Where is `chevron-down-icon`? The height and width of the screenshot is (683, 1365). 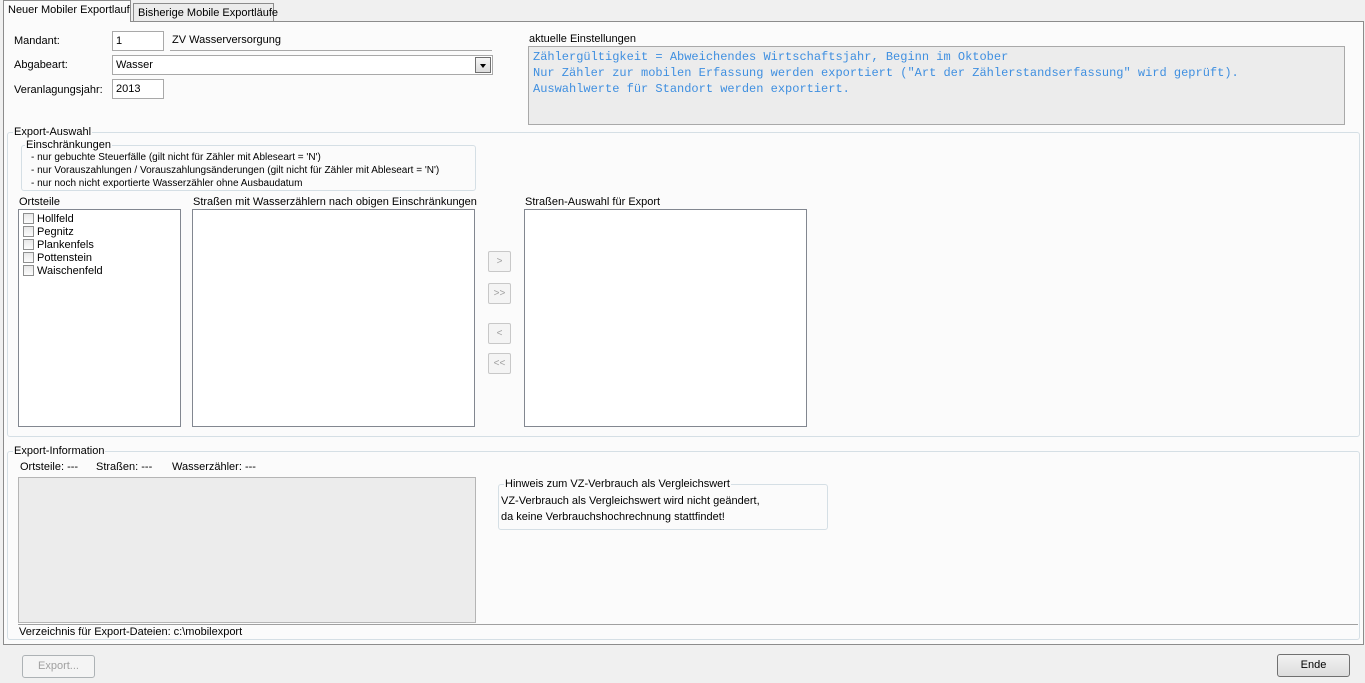
chevron-down-icon is located at coordinates (483, 65).